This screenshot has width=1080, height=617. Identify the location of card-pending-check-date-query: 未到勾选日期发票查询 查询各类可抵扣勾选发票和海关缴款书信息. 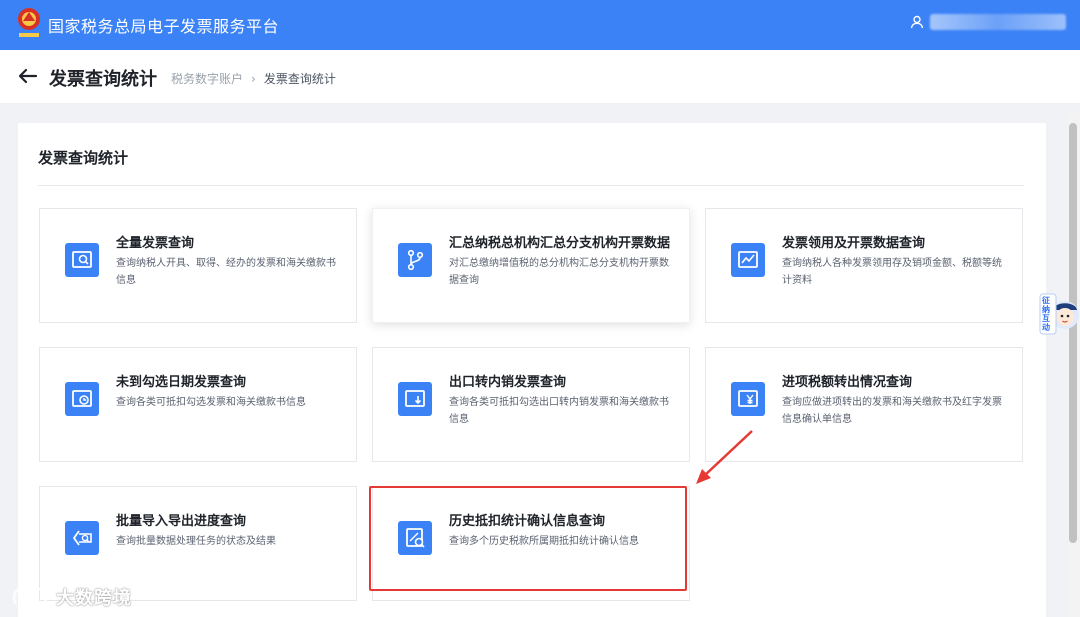
(198, 404).